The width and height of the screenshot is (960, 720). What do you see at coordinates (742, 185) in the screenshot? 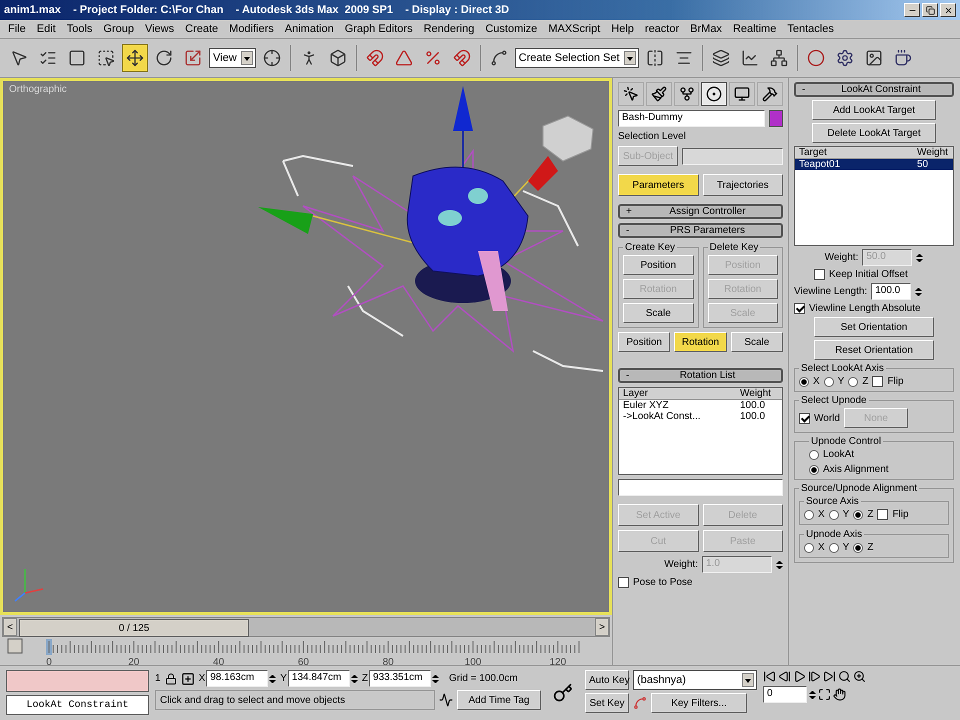
I see `mode-button: Trajectories` at bounding box center [742, 185].